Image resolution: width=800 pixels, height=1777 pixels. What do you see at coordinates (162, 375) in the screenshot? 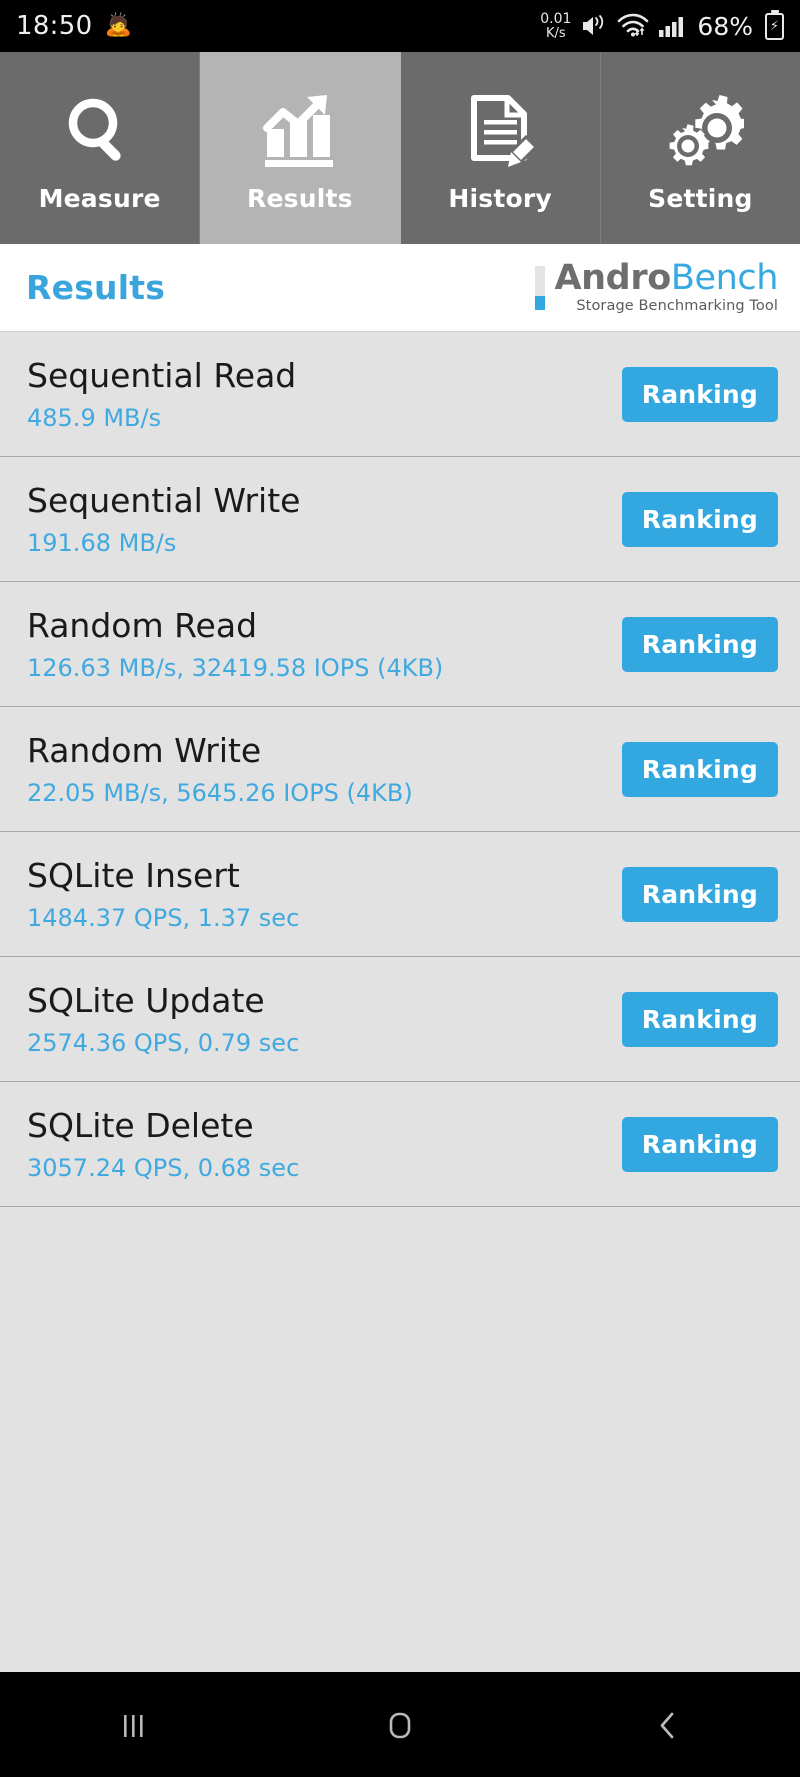
I see `result-title: Sequential Read` at bounding box center [162, 375].